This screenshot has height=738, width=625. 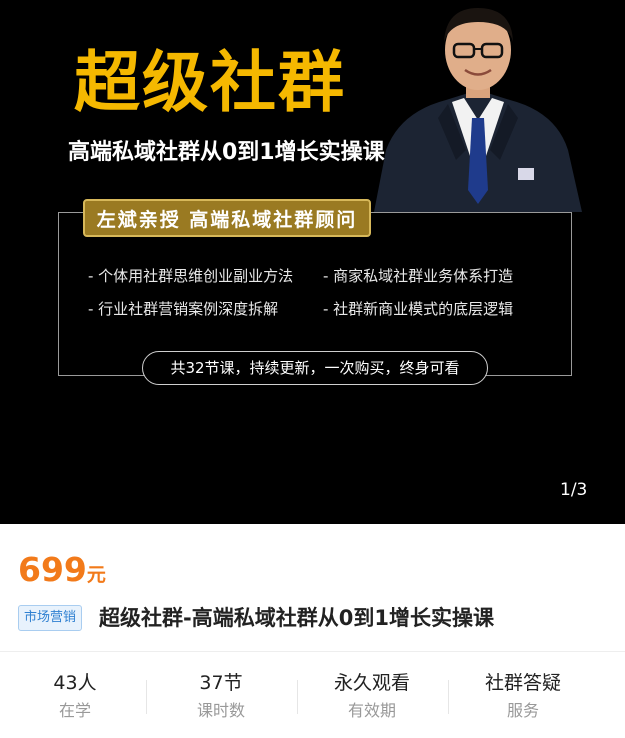 I want to click on course-title: 超级社群-高端私域社群从0到1增长实操课, so click(x=296, y=618).